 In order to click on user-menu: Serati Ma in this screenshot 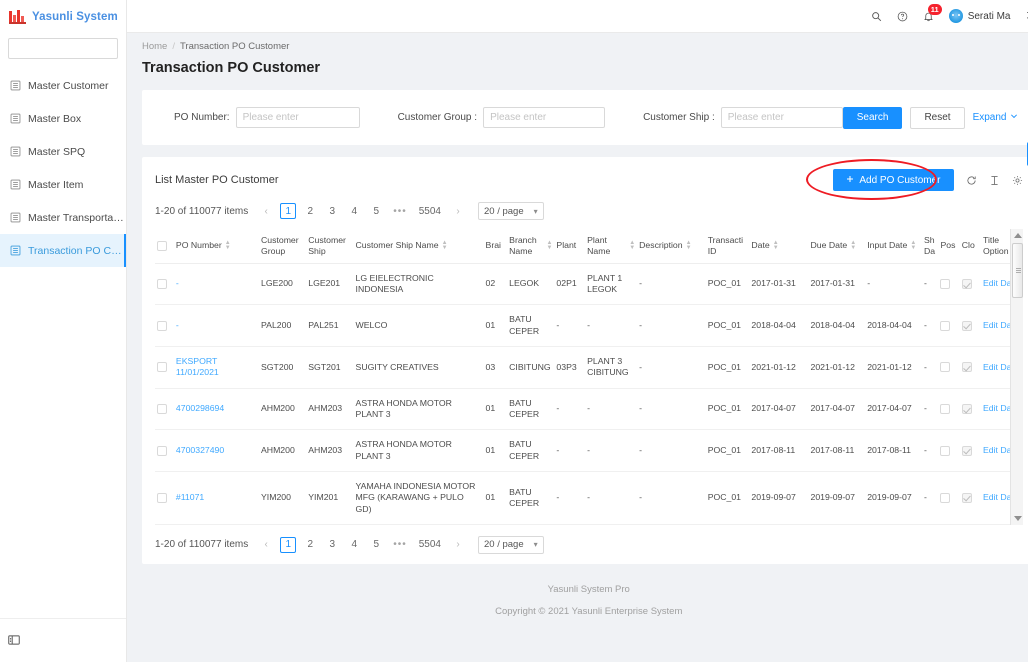, I will do `click(979, 16)`.